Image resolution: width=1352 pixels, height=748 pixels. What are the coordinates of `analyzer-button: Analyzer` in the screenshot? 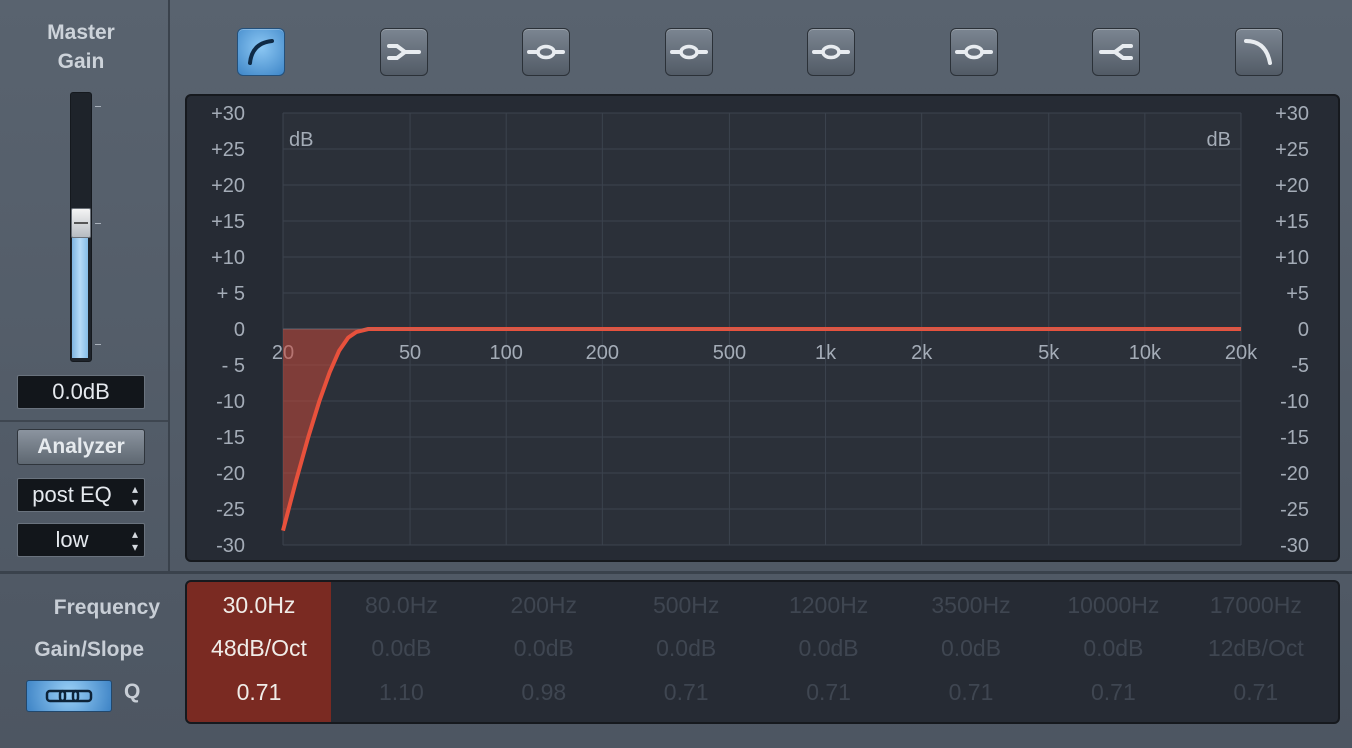 It's located at (81, 447).